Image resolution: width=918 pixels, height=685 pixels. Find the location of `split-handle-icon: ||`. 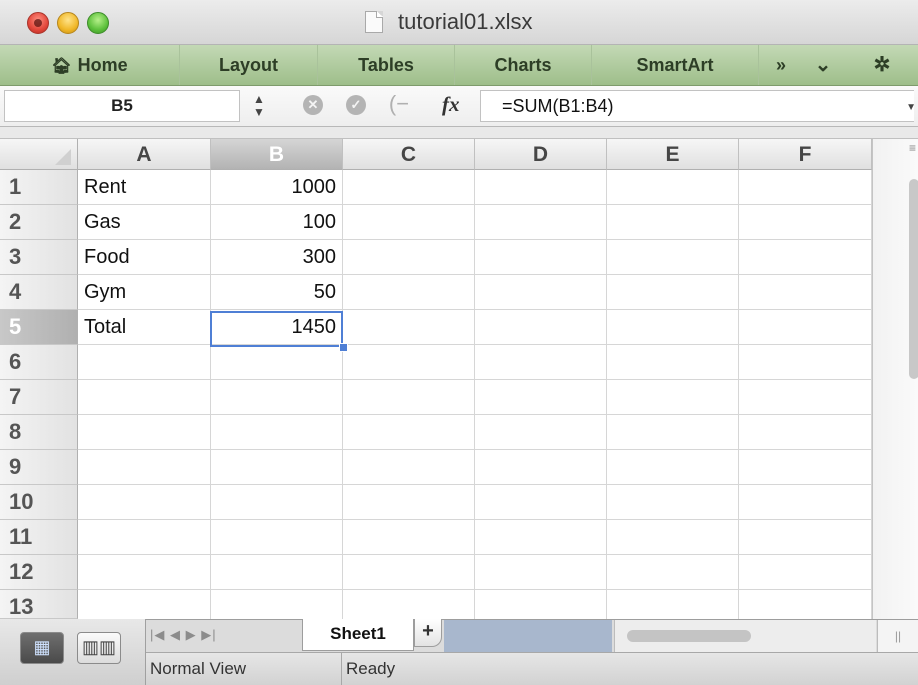

split-handle-icon: || is located at coordinates (897, 636).